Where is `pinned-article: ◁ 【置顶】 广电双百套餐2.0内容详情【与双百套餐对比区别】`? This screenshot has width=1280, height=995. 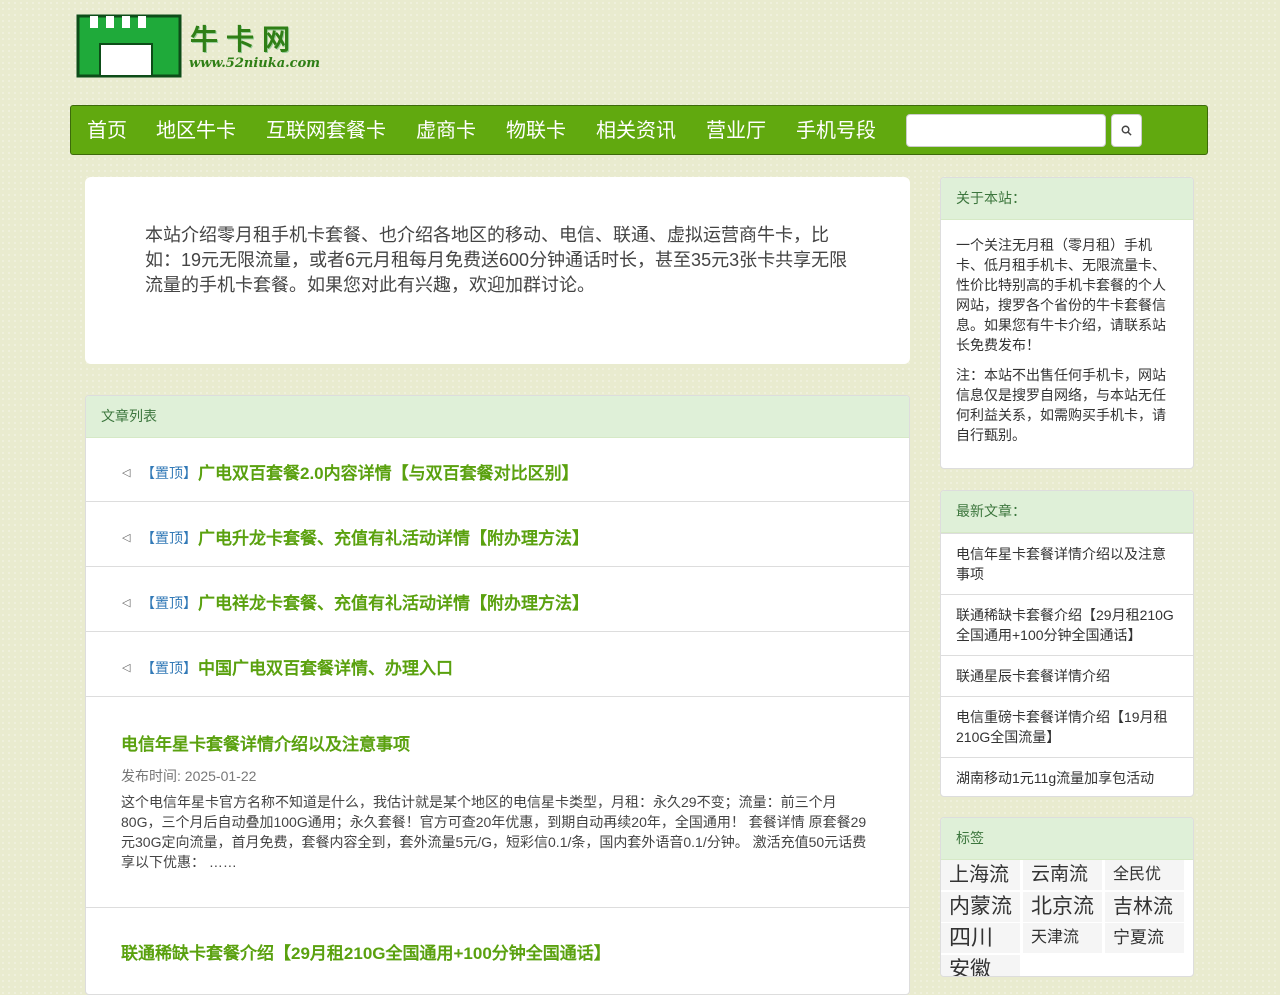
pinned-article: ◁ 【置顶】 广电双百套餐2.0内容详情【与双百套餐对比区别】 is located at coordinates (497, 470).